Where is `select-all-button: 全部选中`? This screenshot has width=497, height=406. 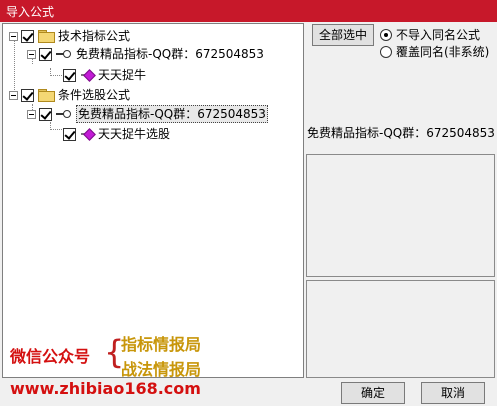
select-all-button: 全部选中 is located at coordinates (343, 35).